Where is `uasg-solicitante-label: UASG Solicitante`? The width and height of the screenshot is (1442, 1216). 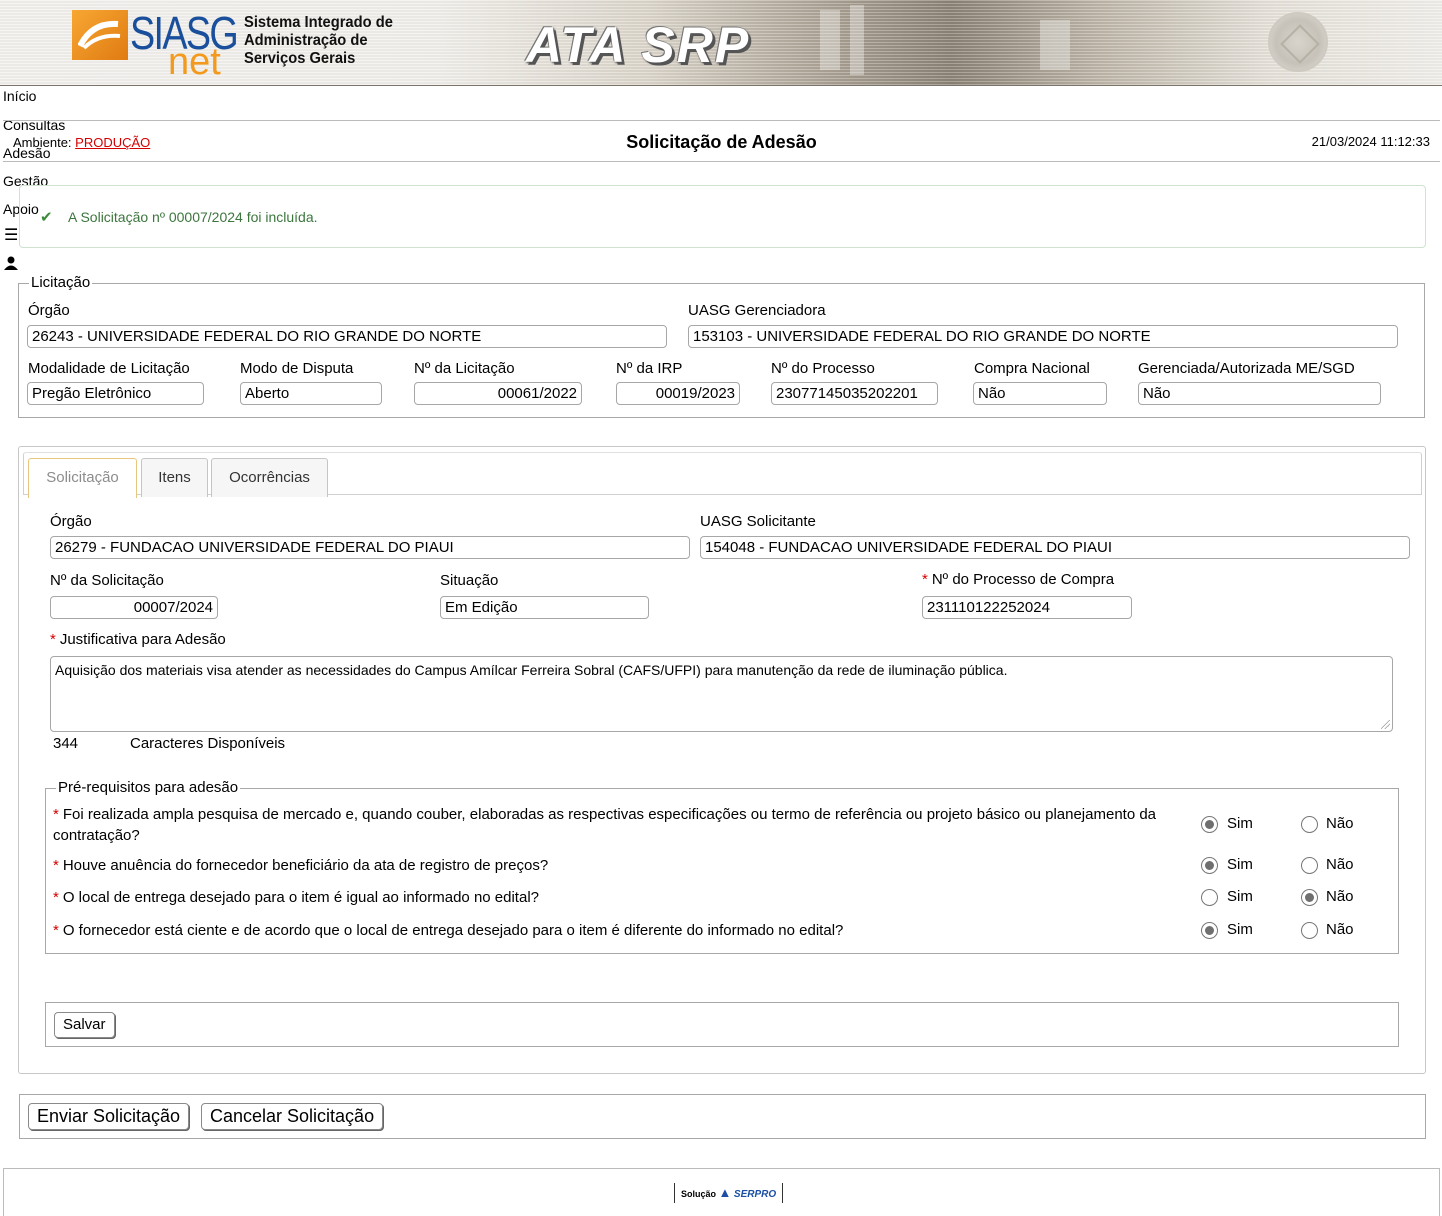 uasg-solicitante-label: UASG Solicitante is located at coordinates (758, 521).